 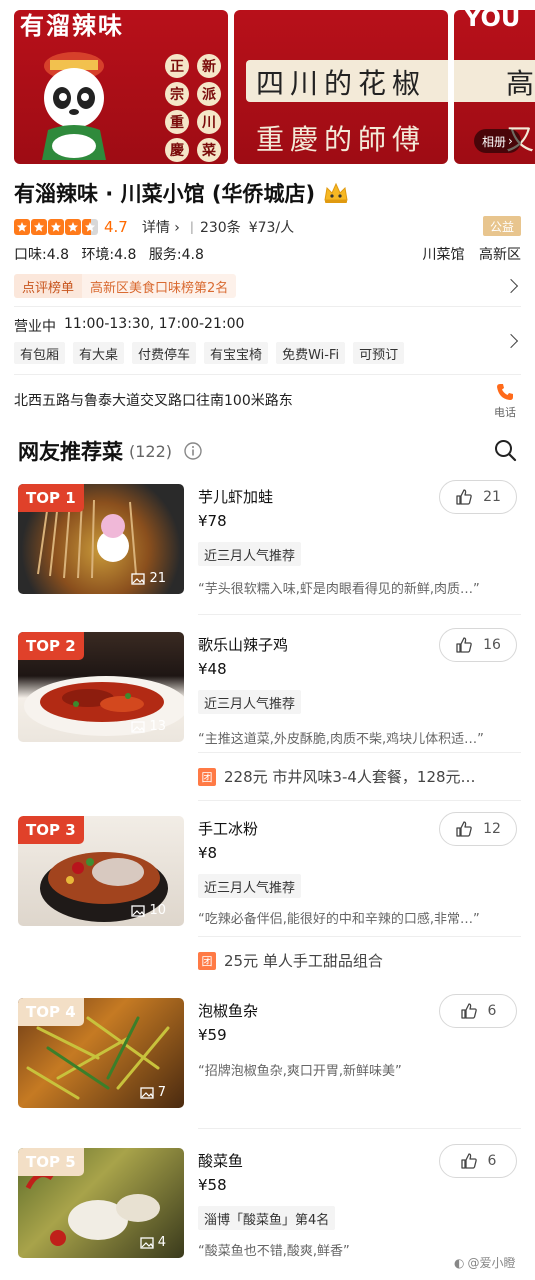 I want to click on like-count: 12, so click(x=492, y=829).